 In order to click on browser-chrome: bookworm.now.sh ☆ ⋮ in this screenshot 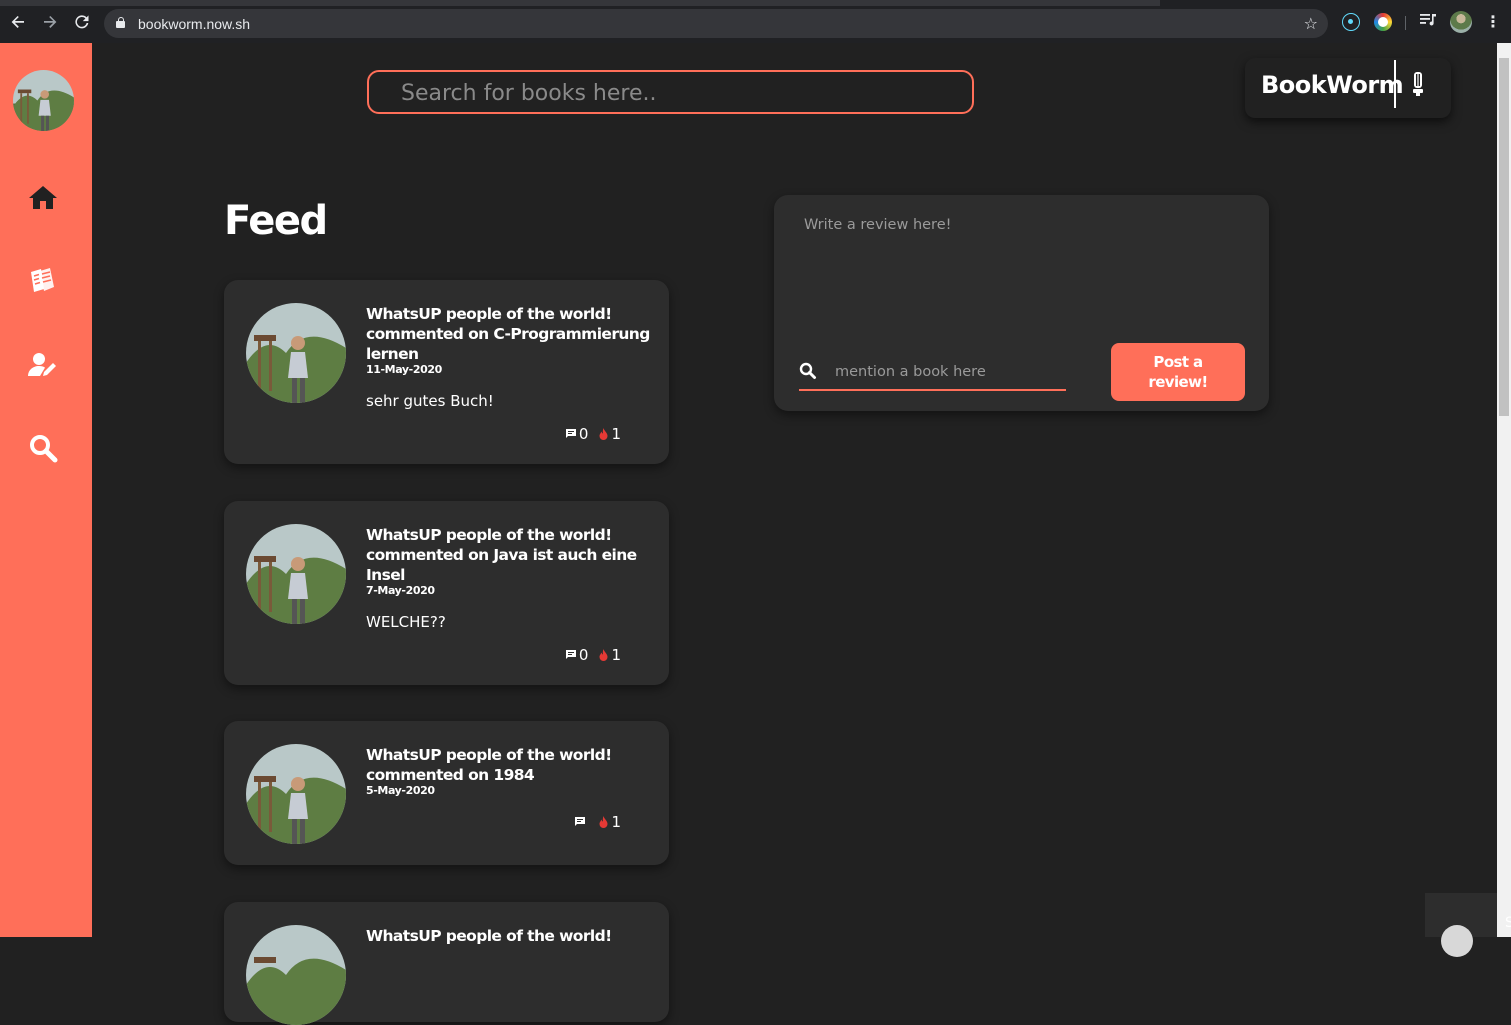, I will do `click(755, 21)`.